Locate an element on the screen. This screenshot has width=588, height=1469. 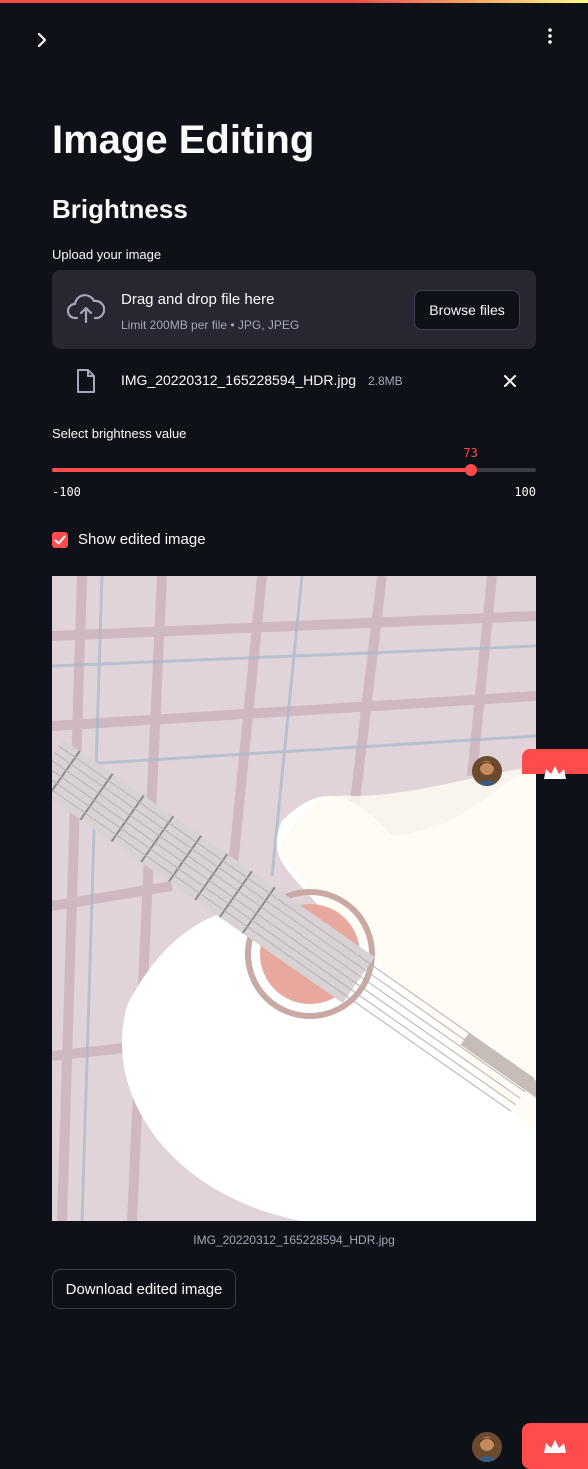
uploaded-file-row: IMG_20220312_165228594_HDR.jpg 2.8MB is located at coordinates (294, 381).